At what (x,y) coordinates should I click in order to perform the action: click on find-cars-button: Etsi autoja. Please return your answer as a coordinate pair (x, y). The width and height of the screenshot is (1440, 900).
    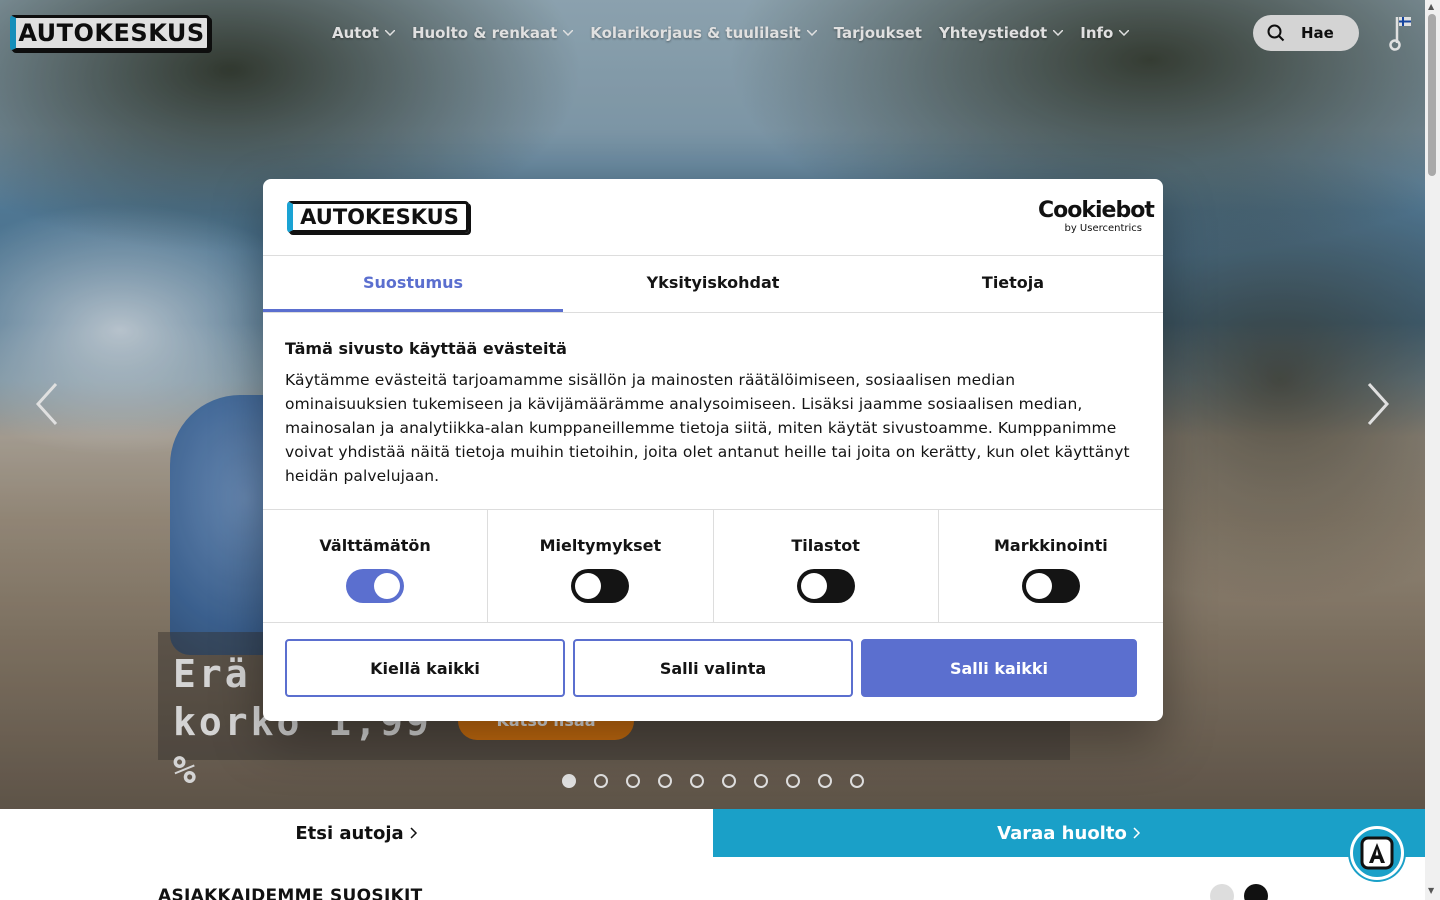
    Looking at the image, I should click on (356, 833).